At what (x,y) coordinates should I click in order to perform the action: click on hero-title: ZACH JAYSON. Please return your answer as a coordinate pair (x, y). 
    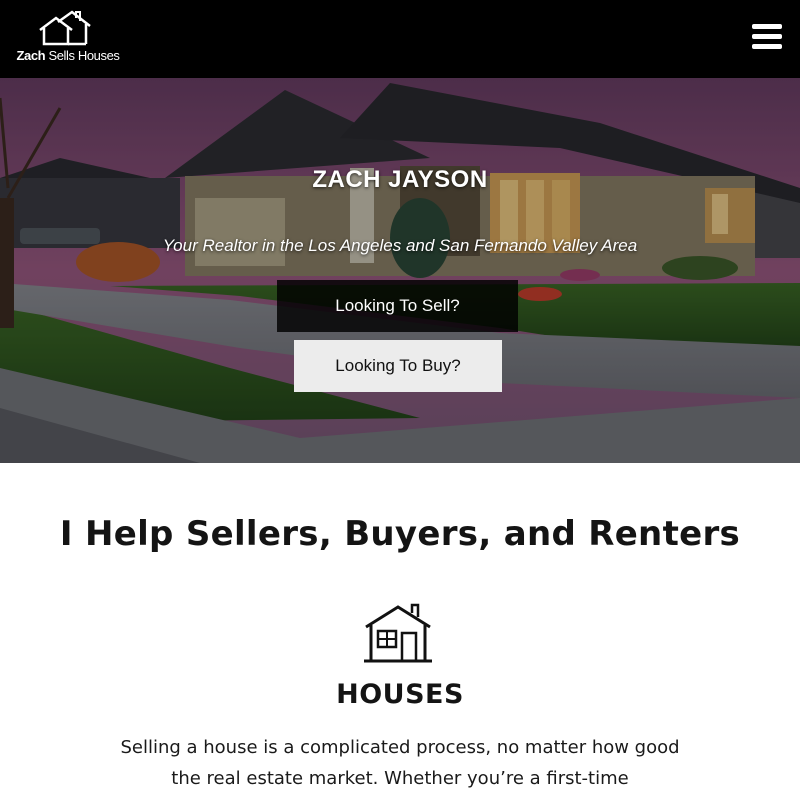
    Looking at the image, I should click on (400, 179).